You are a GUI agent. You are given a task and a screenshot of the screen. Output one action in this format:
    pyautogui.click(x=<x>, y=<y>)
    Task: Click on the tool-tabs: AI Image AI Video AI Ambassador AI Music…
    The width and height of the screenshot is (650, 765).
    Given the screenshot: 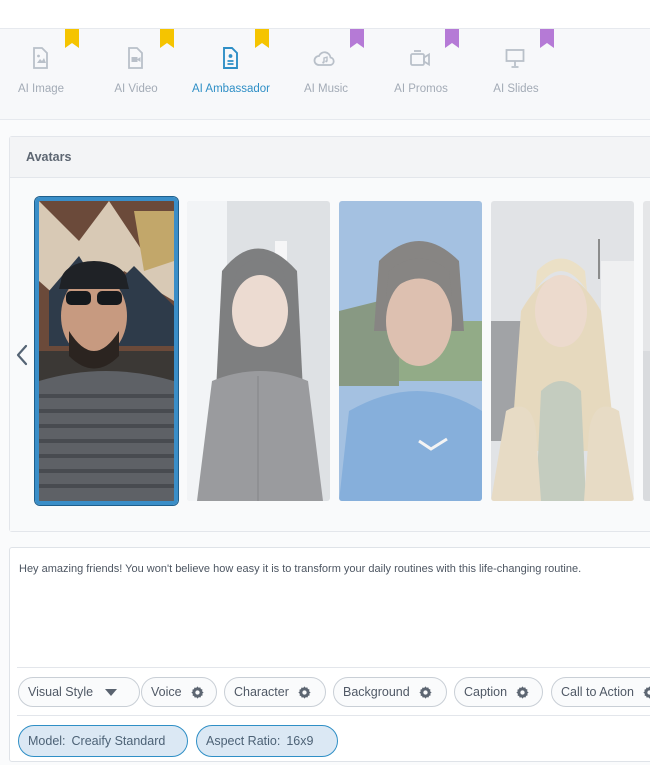 What is the action you would take?
    pyautogui.click(x=325, y=74)
    